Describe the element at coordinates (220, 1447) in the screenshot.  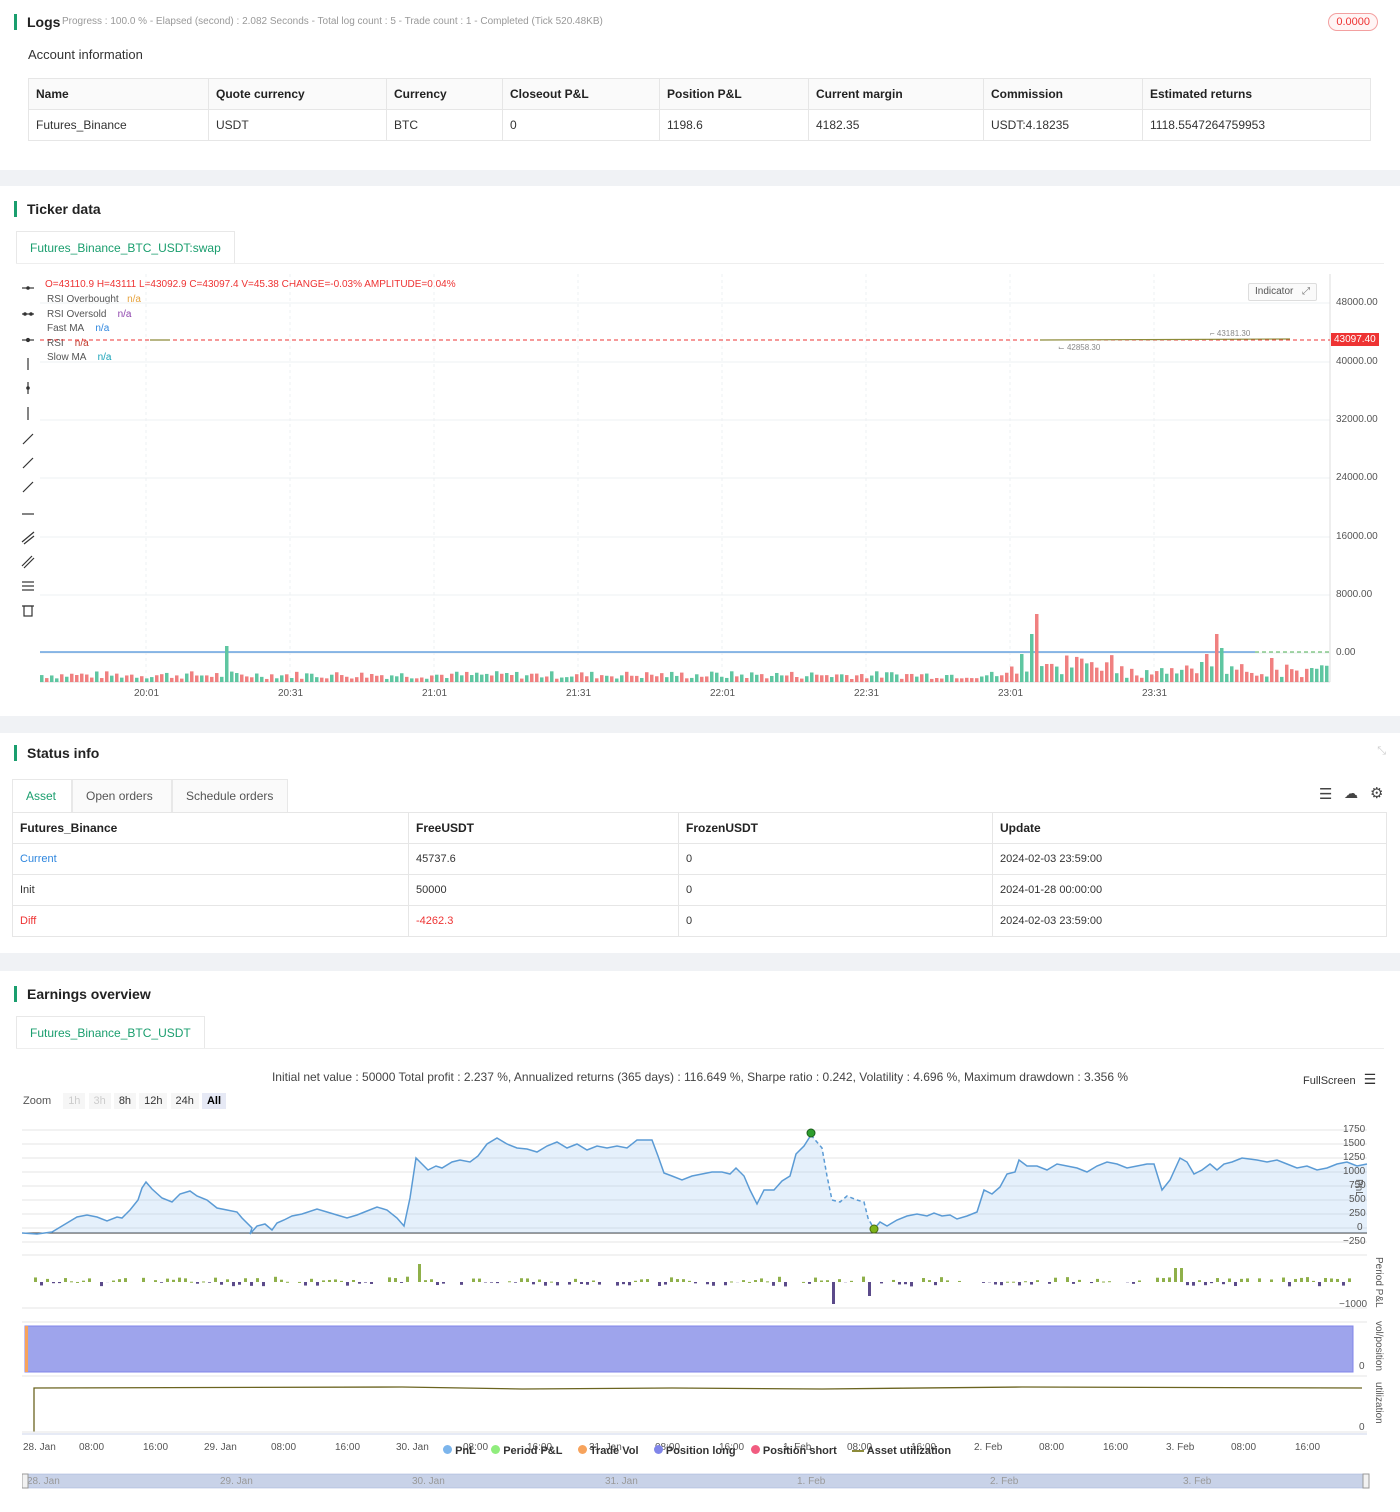
I see `x-tick: 29. Jan` at that location.